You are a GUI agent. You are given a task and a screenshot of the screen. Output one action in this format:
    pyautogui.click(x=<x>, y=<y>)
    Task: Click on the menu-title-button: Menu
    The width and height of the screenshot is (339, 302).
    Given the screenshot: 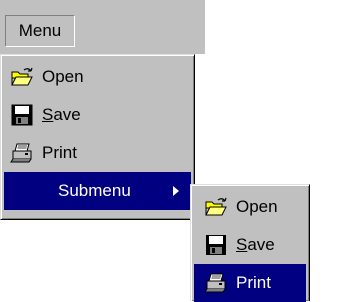 What is the action you would take?
    pyautogui.click(x=40, y=31)
    